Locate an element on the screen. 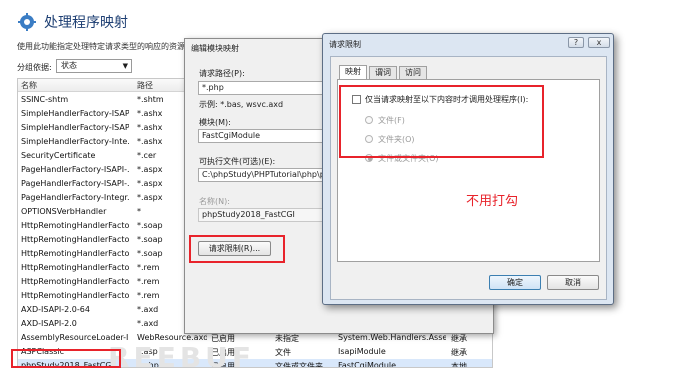 The image size is (690, 377). tab-access: 访问 is located at coordinates (413, 72).